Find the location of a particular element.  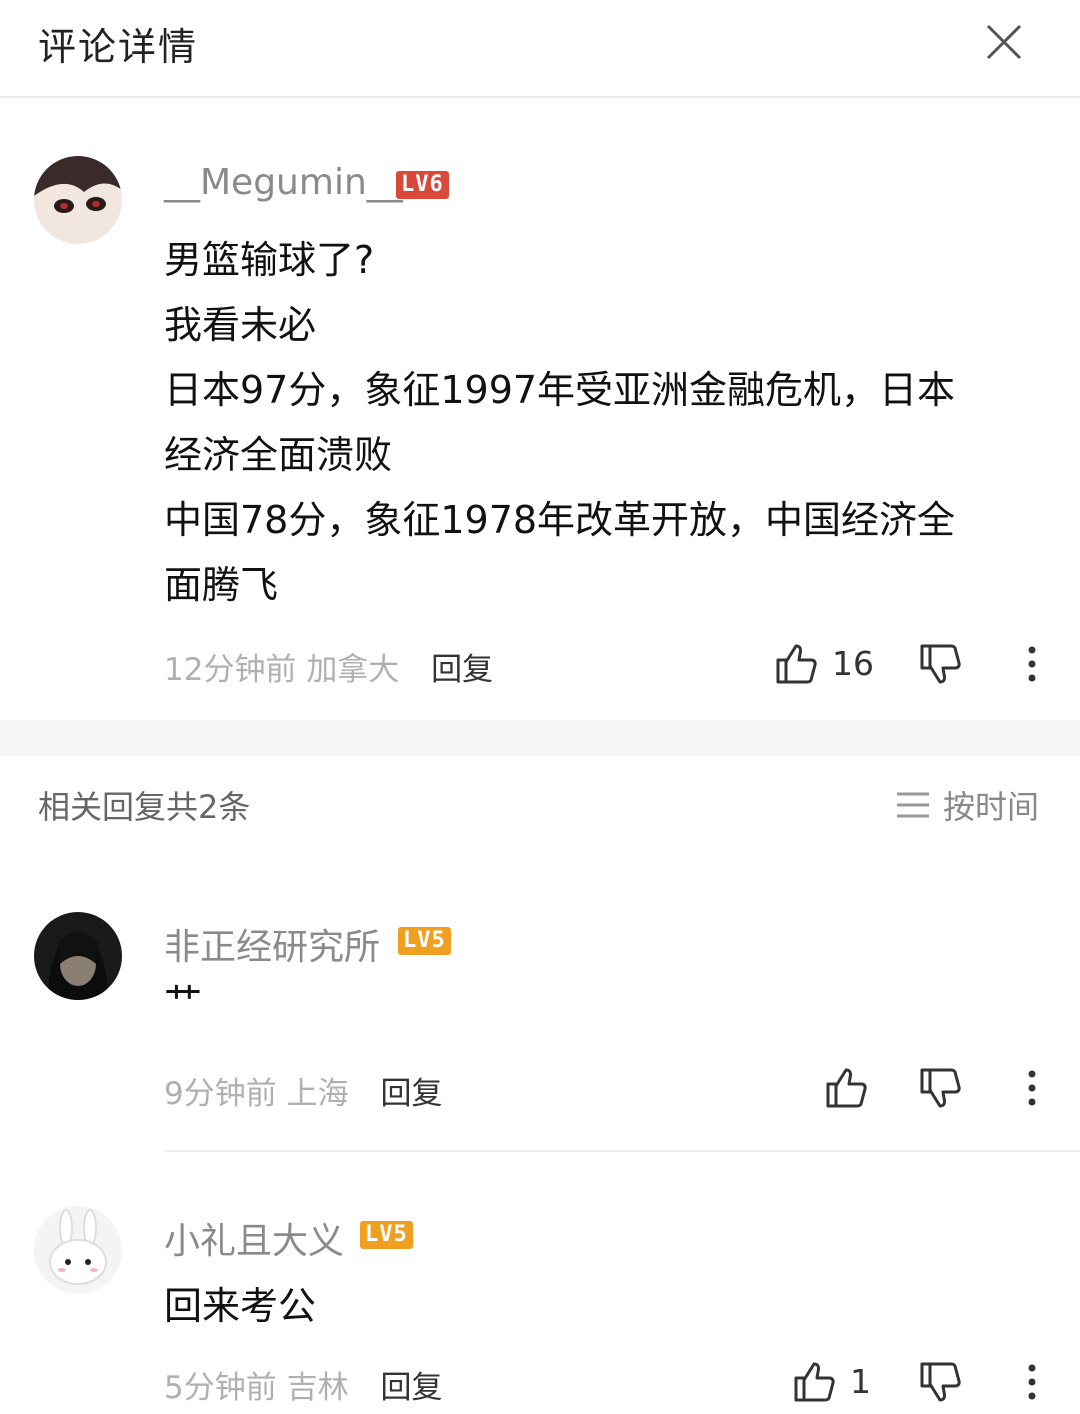

reply-time: 5分钟前 is located at coordinates (220, 1388).